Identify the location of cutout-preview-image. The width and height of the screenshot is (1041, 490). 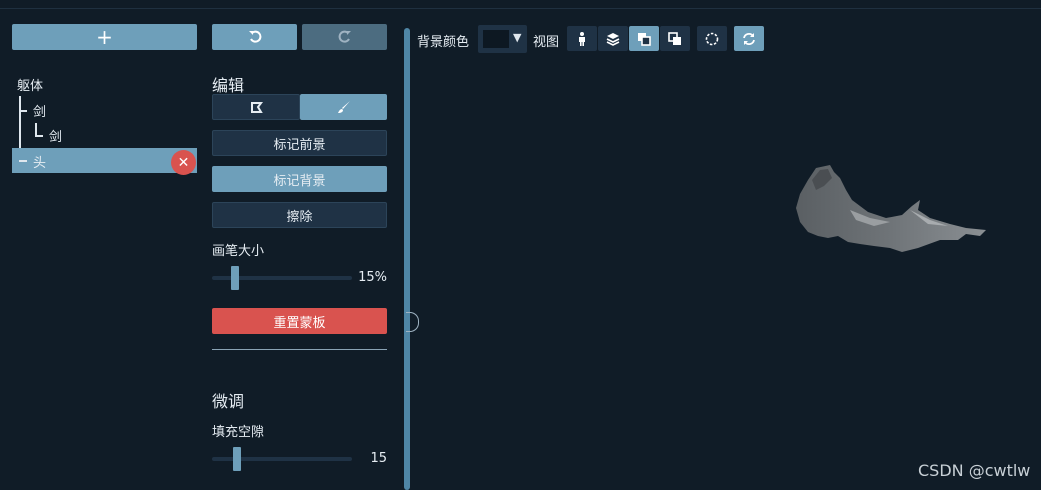
(890, 210).